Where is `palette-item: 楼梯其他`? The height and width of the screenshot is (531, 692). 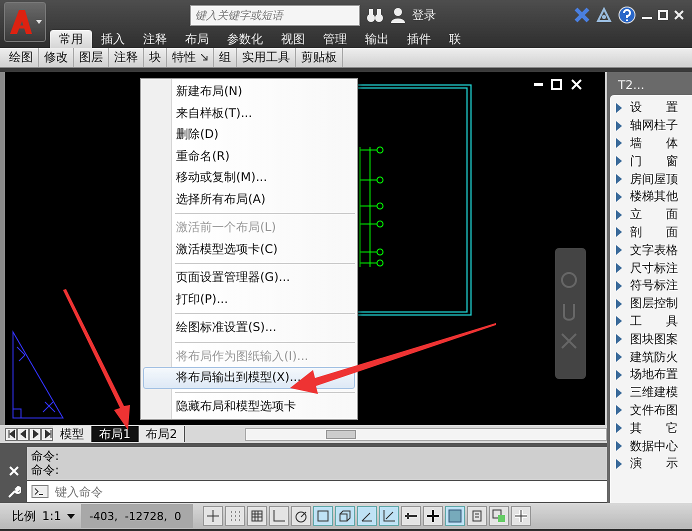 palette-item: 楼梯其他 is located at coordinates (654, 197).